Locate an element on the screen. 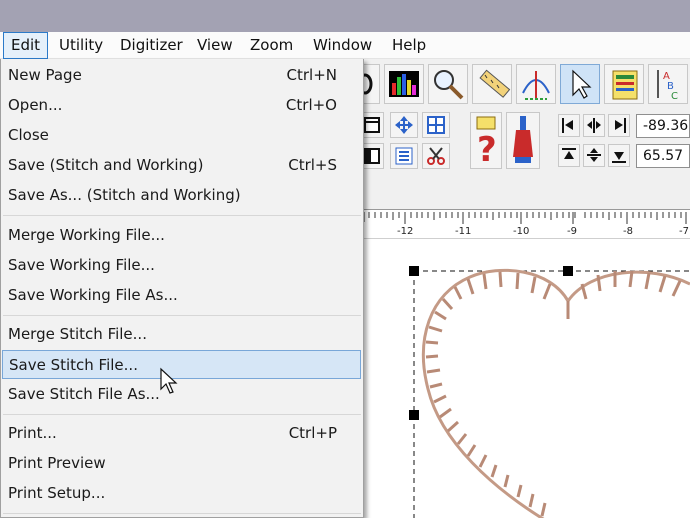  resize-button is located at coordinates (436, 125).